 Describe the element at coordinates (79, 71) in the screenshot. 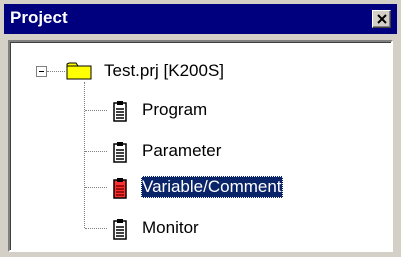

I see `folder-icon` at that location.